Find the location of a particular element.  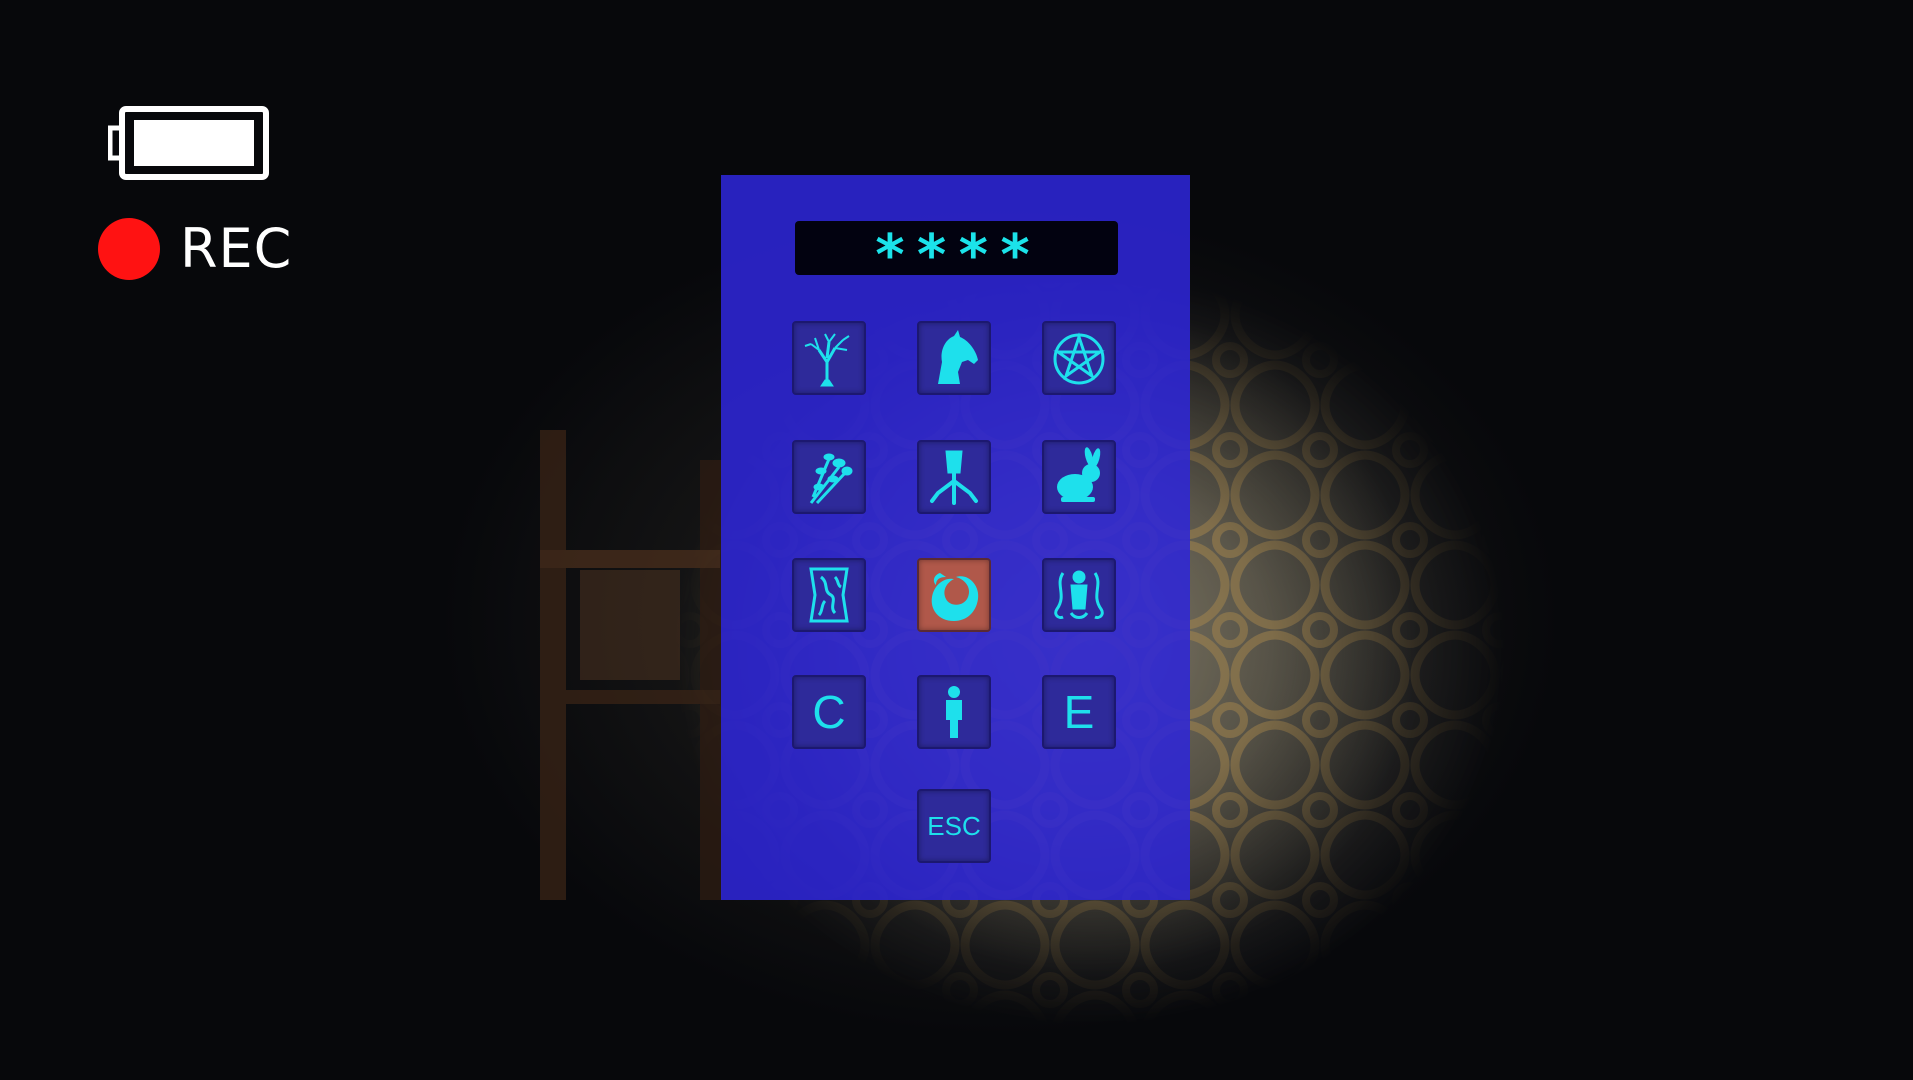

key-horse-head is located at coordinates (954, 358).